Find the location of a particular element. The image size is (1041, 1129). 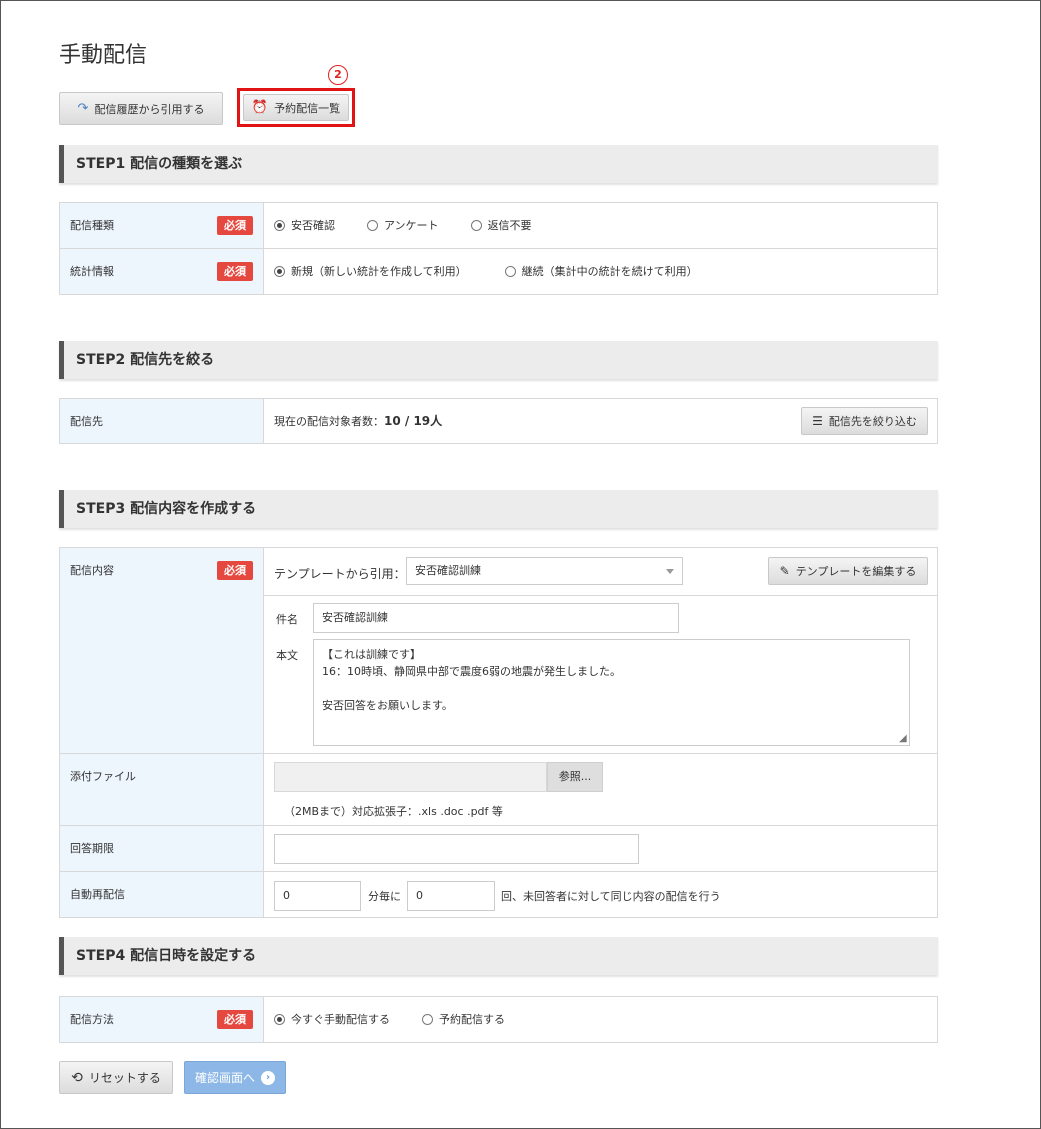

resend-interval-suffix: 分毎に is located at coordinates (384, 896).